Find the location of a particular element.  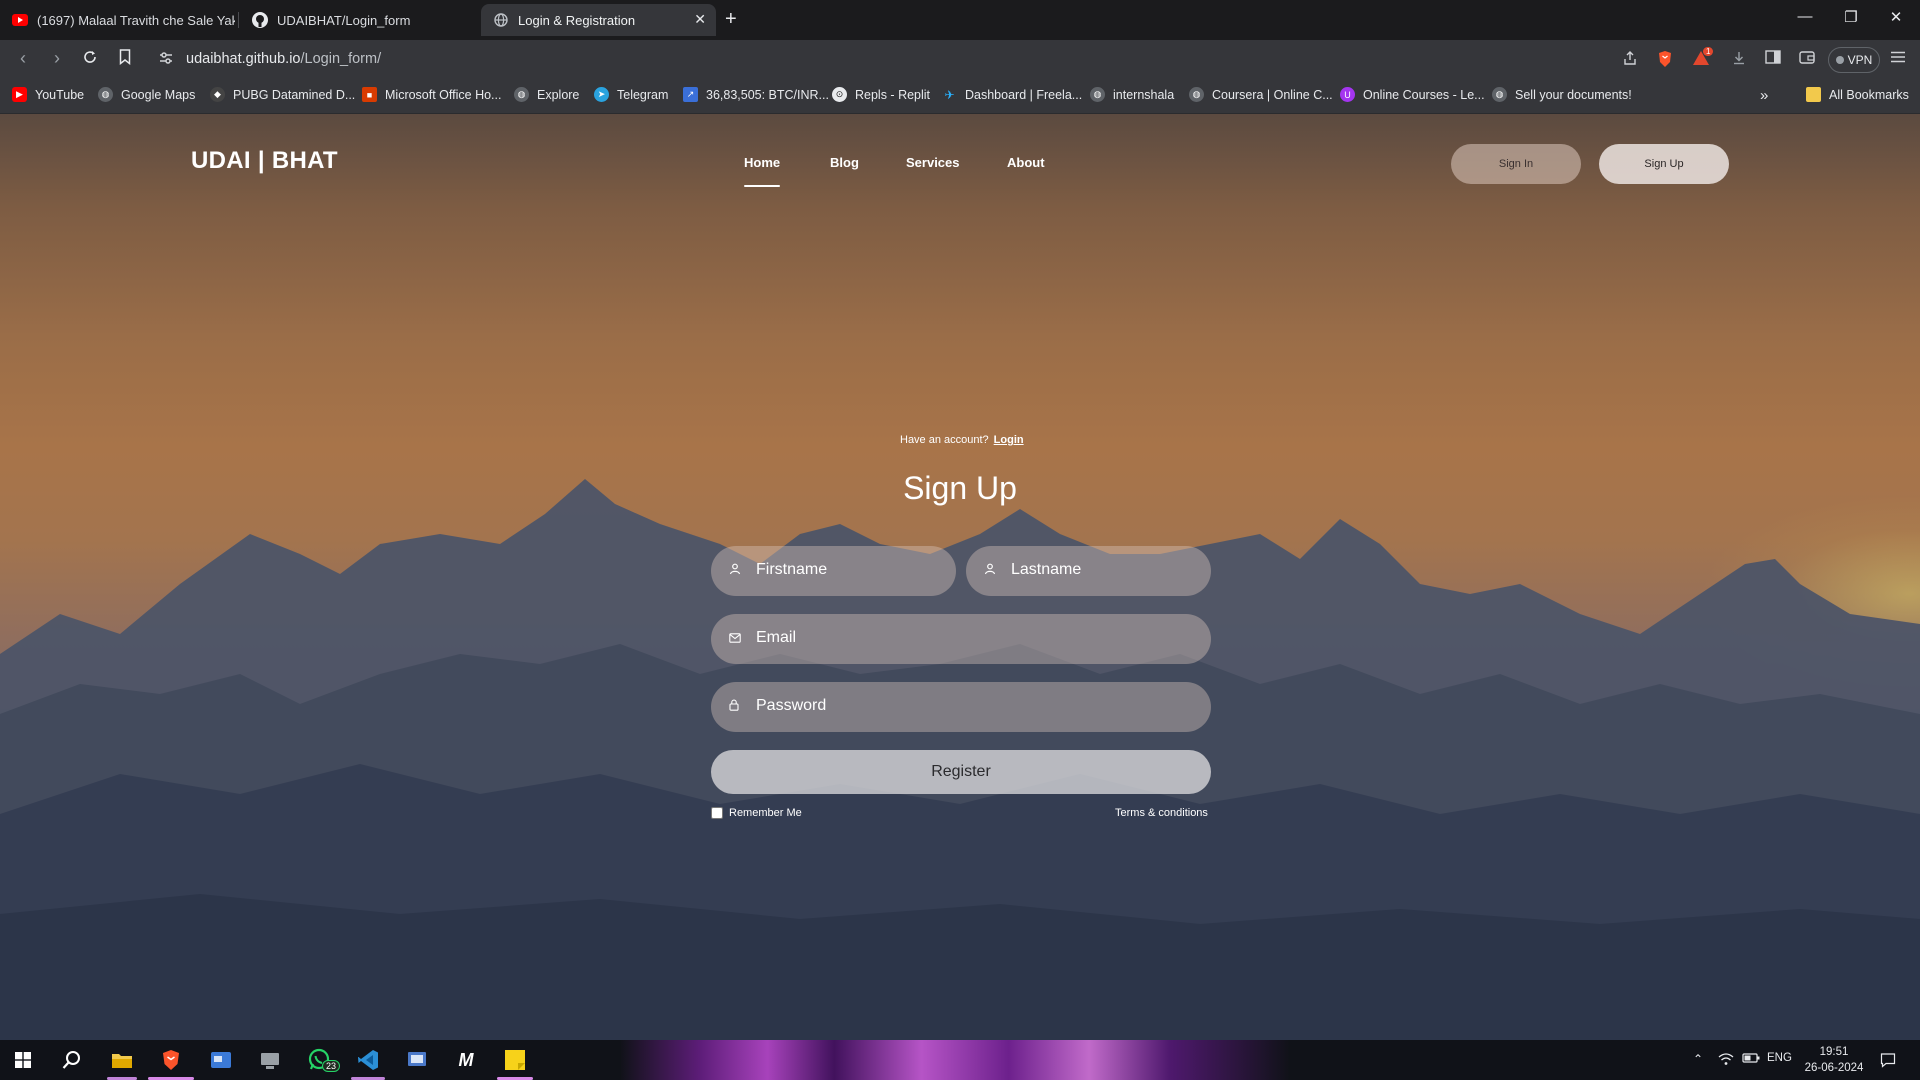

brave-shields-icon is located at coordinates (1665, 60).